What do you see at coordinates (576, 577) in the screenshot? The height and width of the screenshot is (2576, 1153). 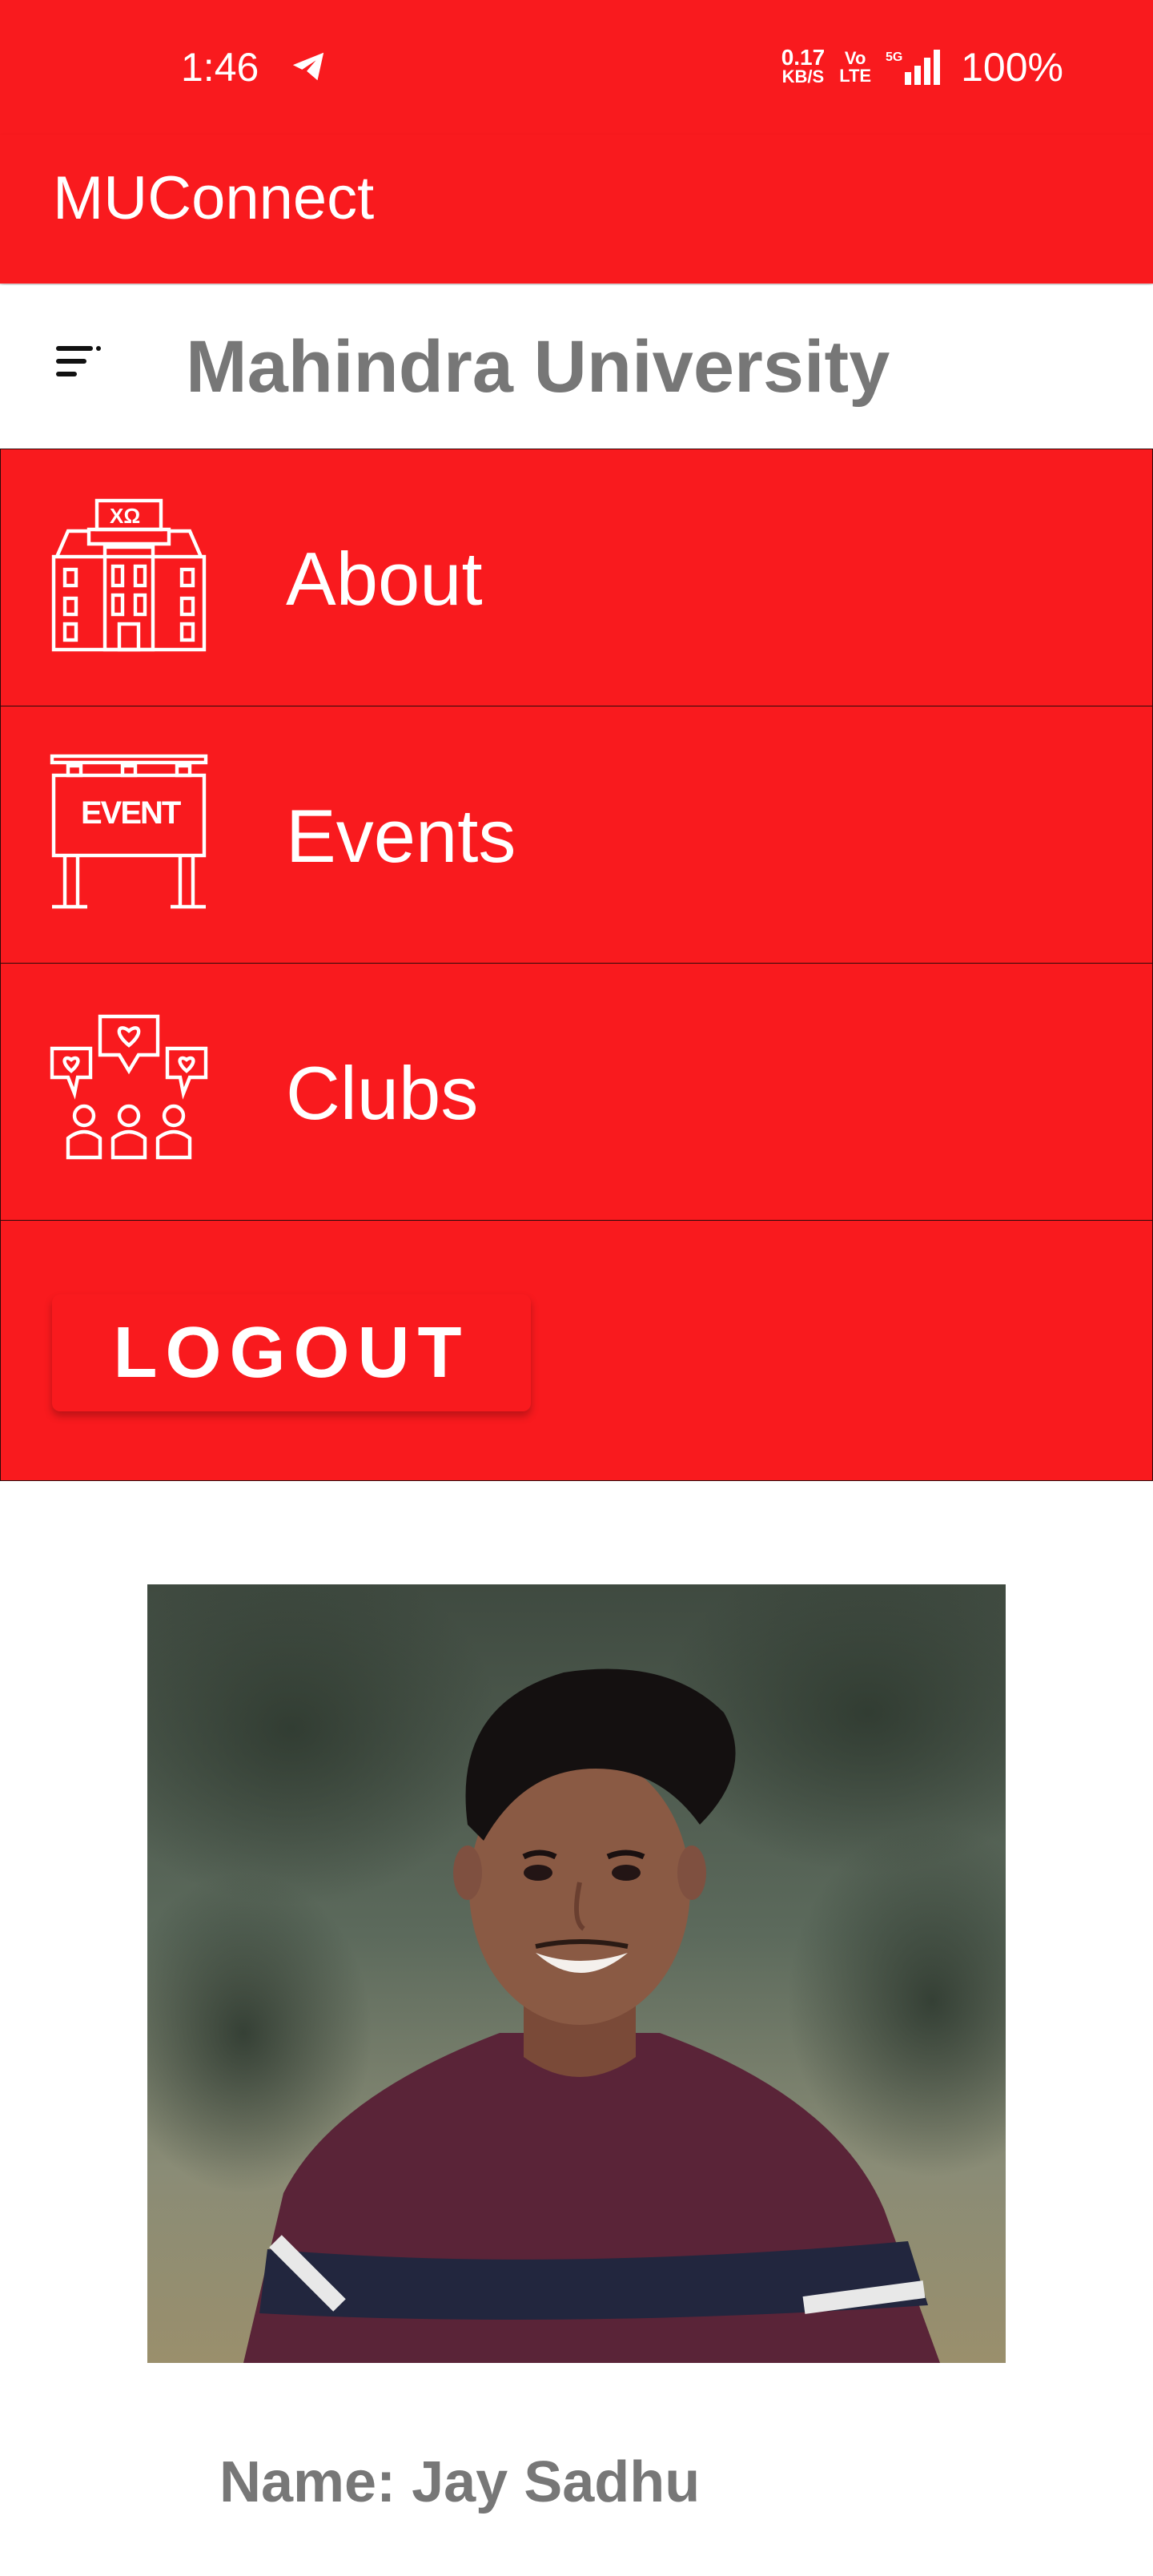 I see `menu-item-about: XΩ About` at bounding box center [576, 577].